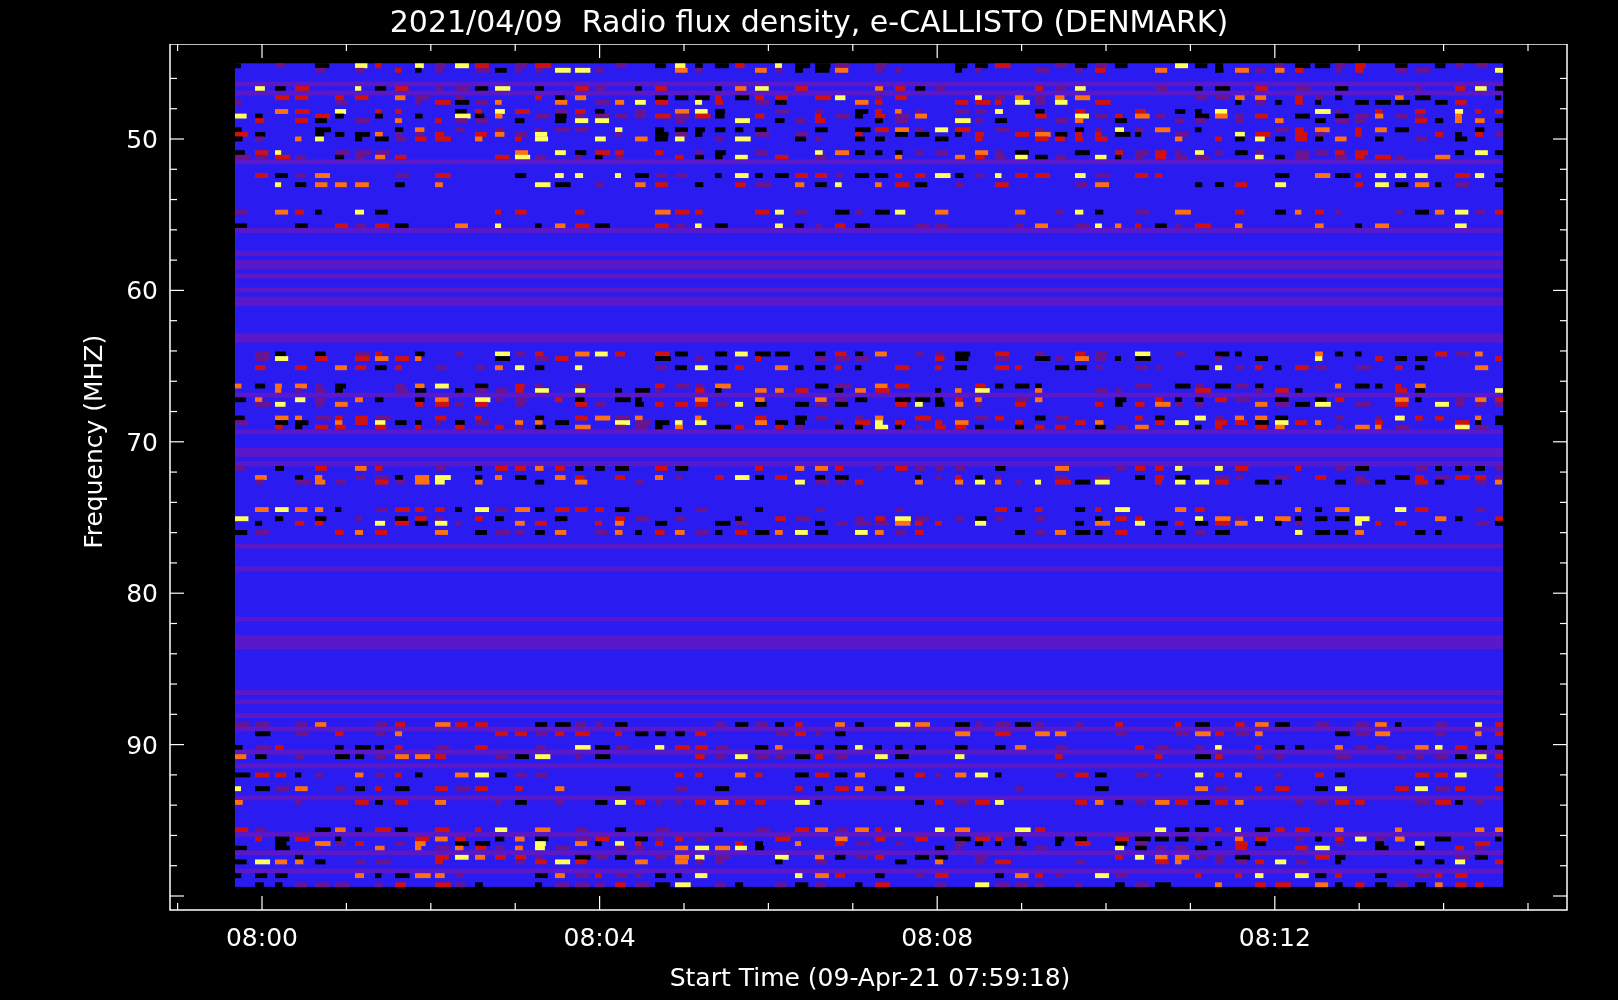 This screenshot has height=1000, width=1618. What do you see at coordinates (1274, 937) in the screenshot?
I see `x-tick-label: 08:12` at bounding box center [1274, 937].